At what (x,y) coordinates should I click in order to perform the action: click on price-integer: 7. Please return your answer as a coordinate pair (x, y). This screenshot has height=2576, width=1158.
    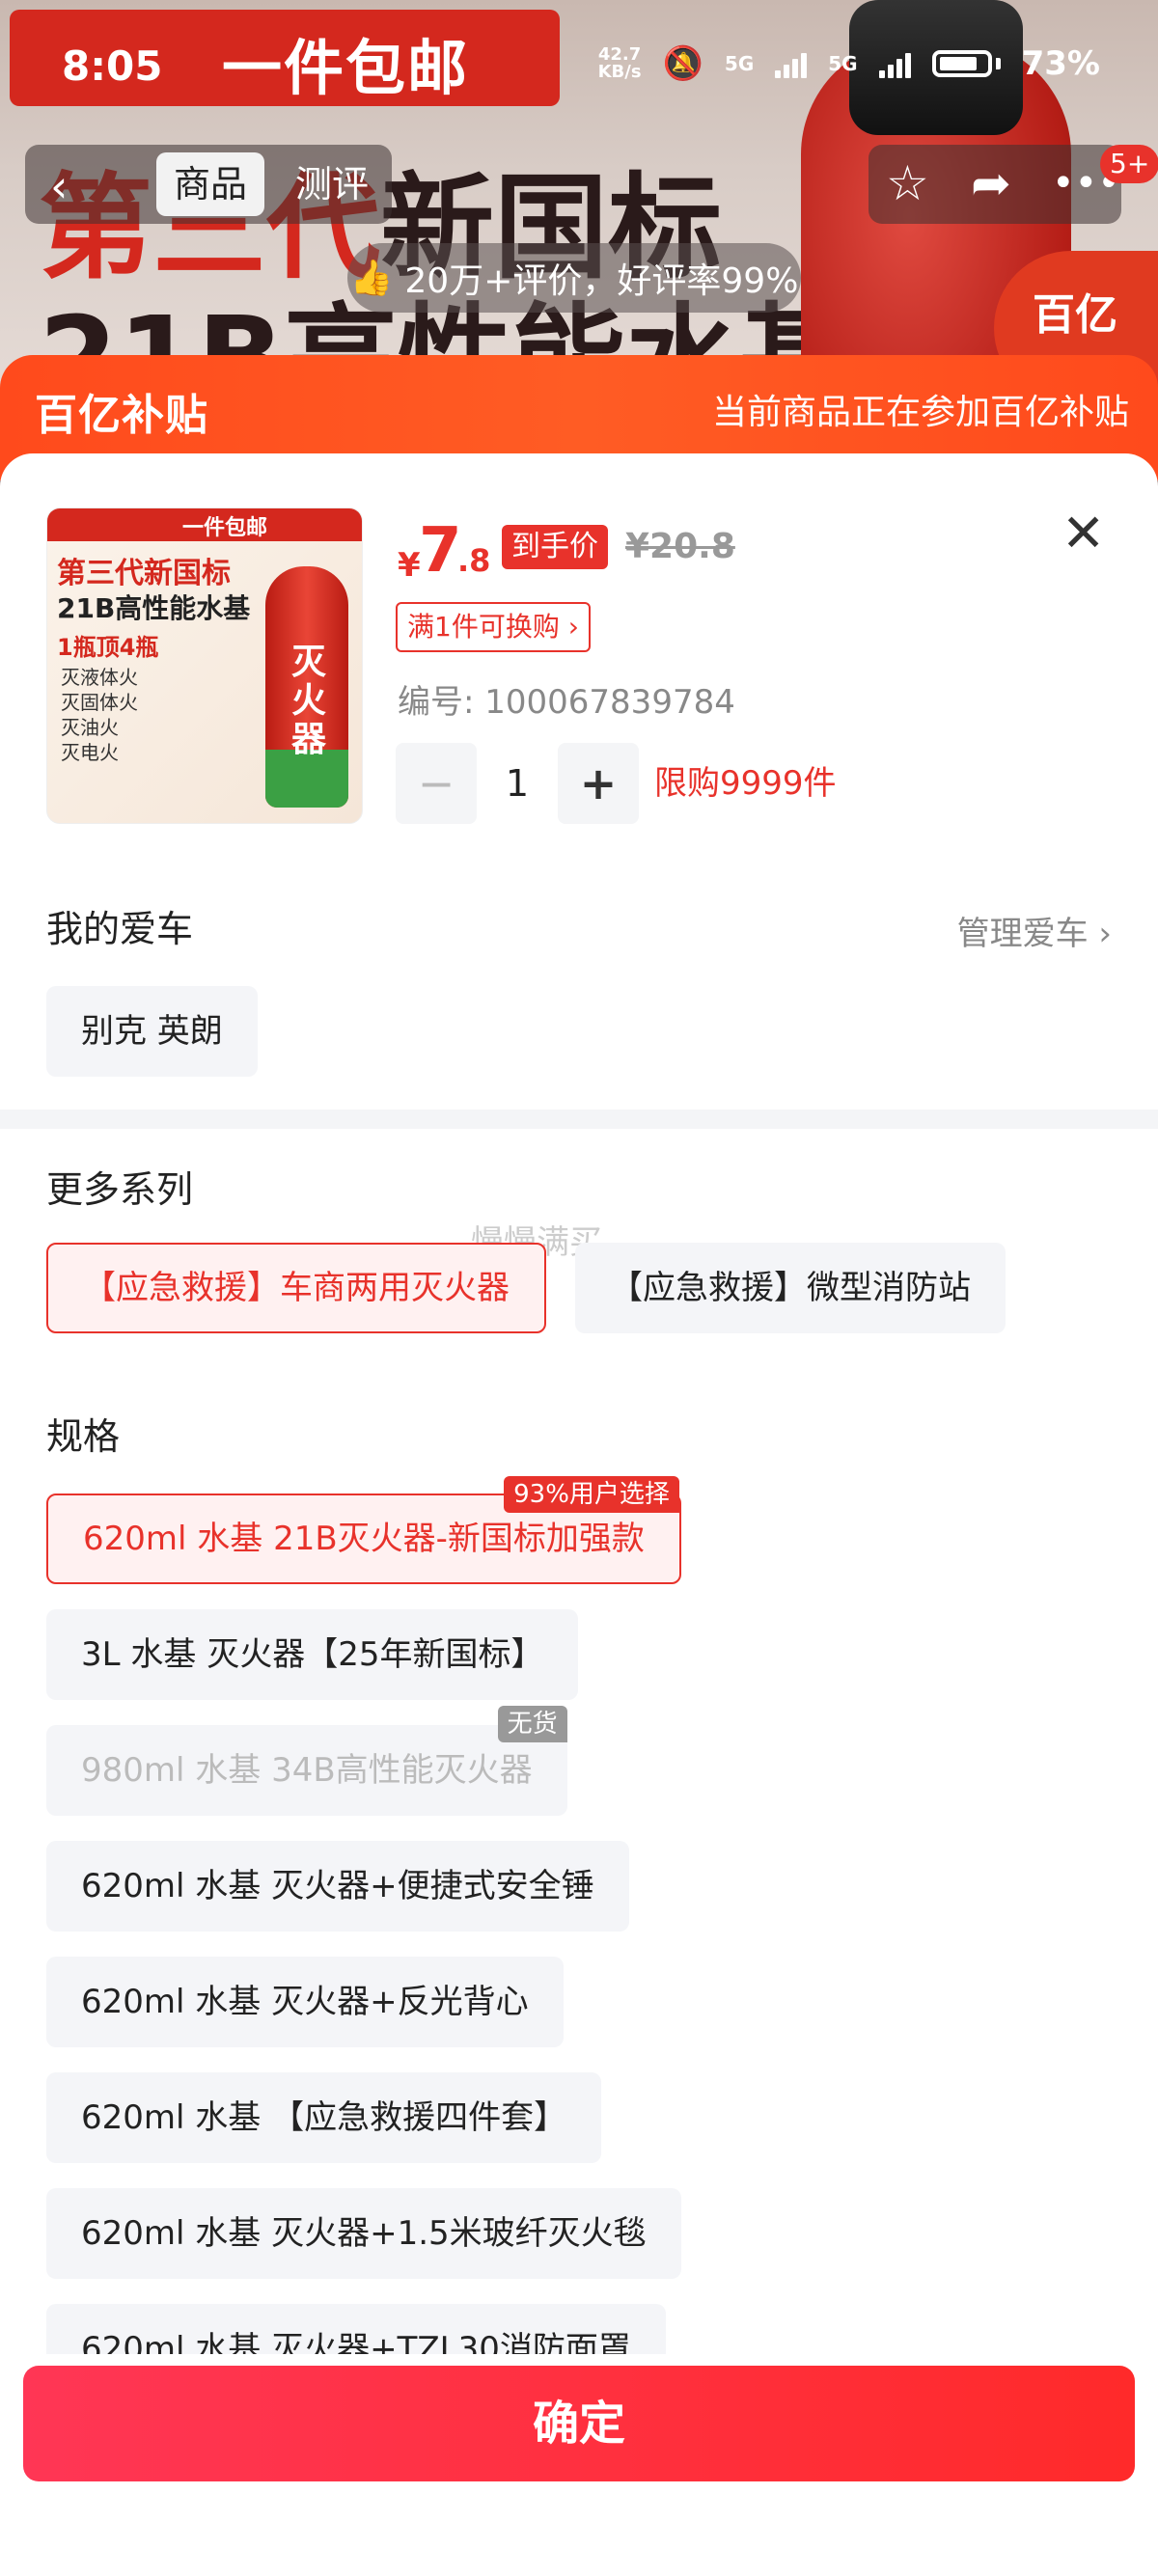
    Looking at the image, I should click on (440, 551).